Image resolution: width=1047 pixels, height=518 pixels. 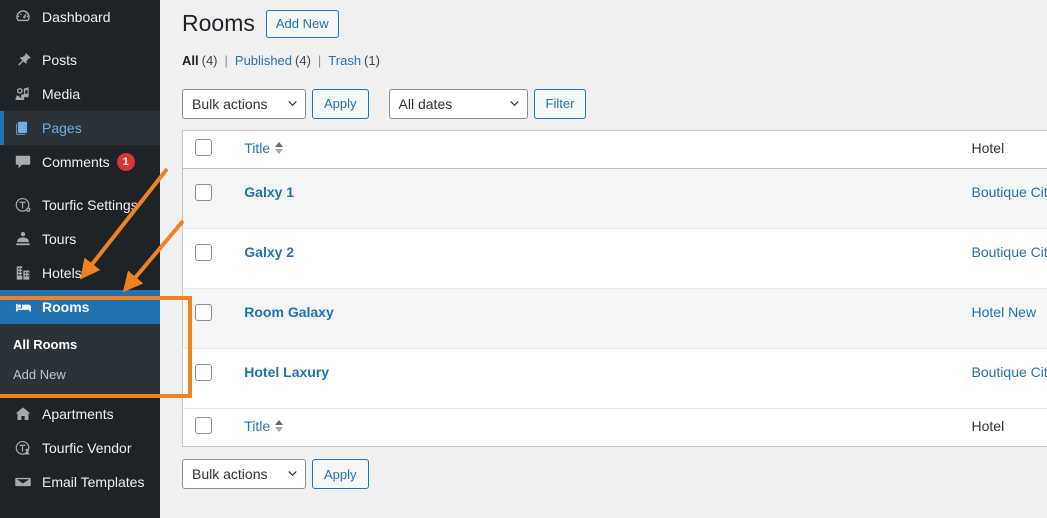 I want to click on sidebar-item-hotels: Hotels, so click(x=80, y=273).